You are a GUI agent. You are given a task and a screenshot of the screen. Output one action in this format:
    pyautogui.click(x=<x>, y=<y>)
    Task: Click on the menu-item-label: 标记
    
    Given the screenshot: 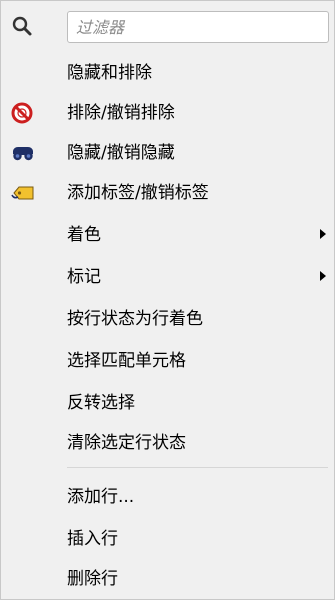 What is the action you would take?
    pyautogui.click(x=84, y=277)
    